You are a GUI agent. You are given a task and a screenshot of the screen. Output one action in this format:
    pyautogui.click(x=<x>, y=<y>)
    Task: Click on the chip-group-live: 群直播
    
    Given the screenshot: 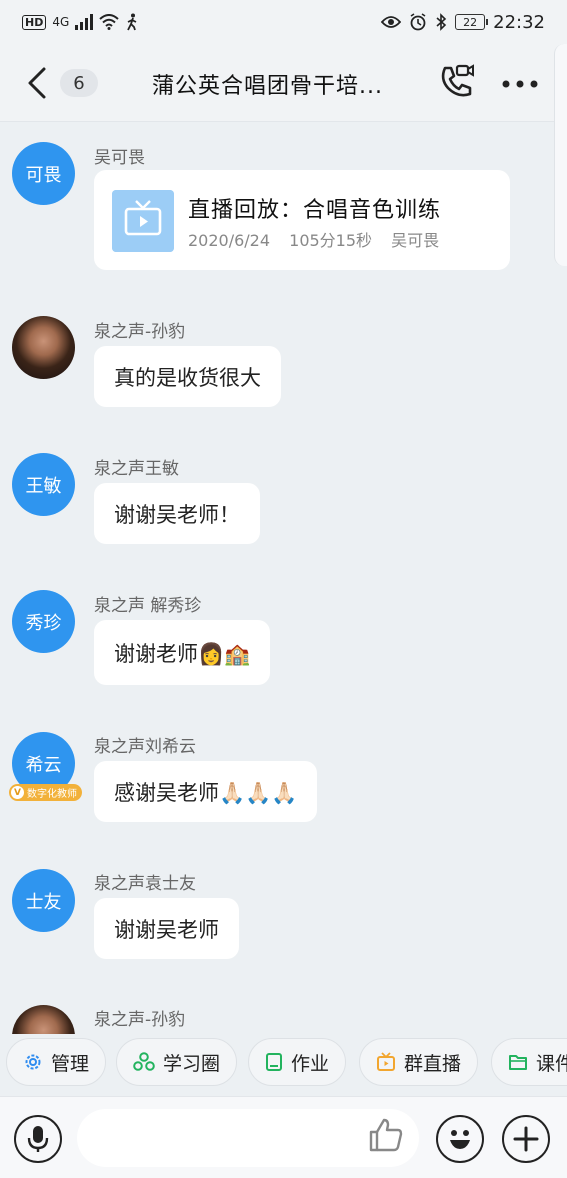 What is the action you would take?
    pyautogui.click(x=419, y=1062)
    